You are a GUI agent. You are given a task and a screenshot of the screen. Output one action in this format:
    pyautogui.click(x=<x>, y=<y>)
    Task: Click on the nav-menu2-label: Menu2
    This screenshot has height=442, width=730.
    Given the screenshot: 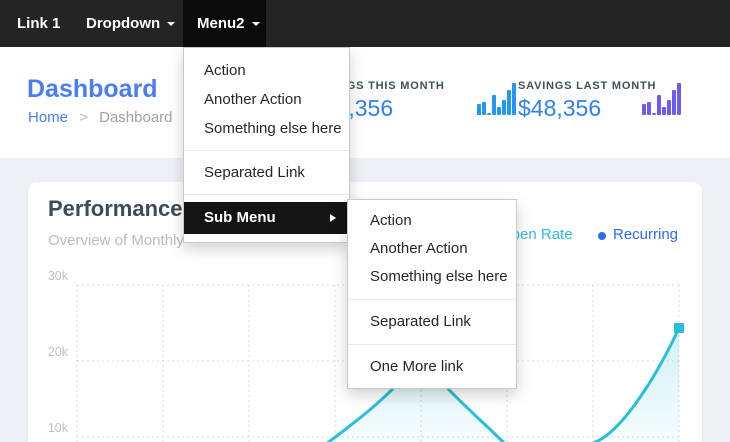 What is the action you would take?
    pyautogui.click(x=221, y=23)
    